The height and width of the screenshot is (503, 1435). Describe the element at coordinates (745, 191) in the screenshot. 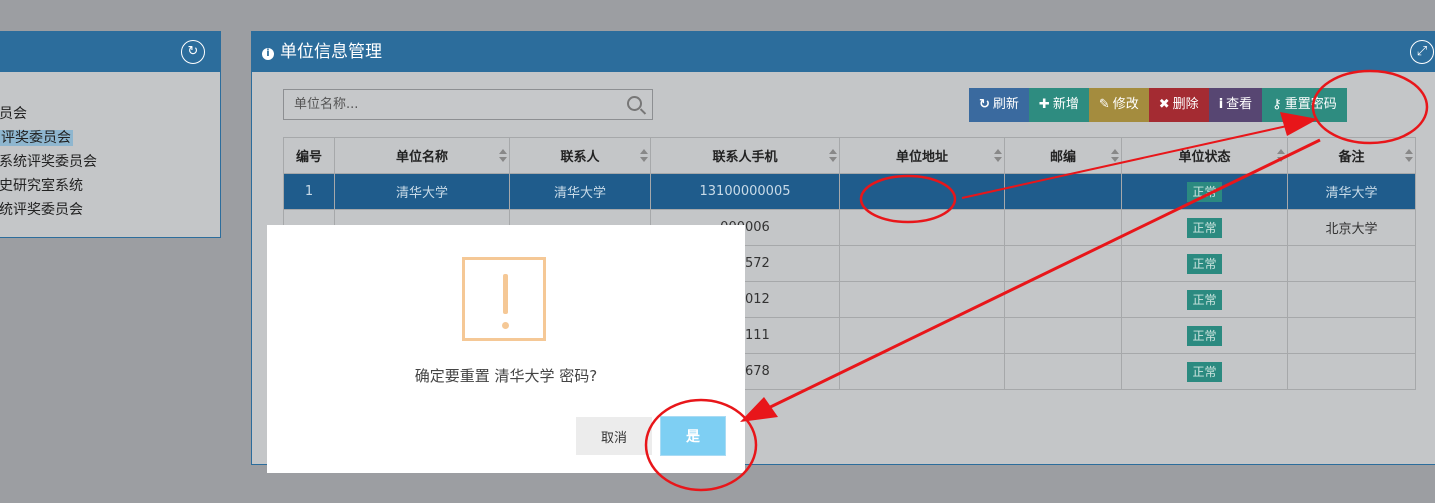

I see `cell-phone: 13100000005` at that location.